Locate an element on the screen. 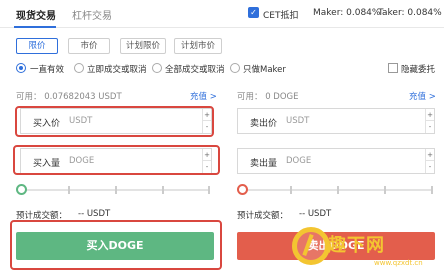 The image size is (444, 274). sell-price-unit: USDT is located at coordinates (298, 121).